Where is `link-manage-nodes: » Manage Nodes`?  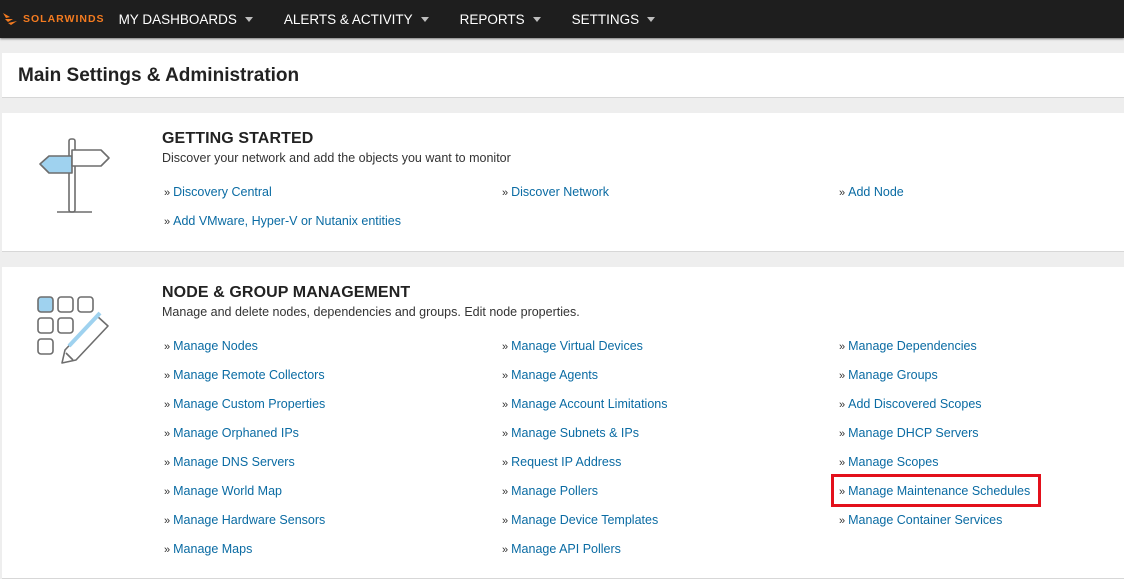 link-manage-nodes: » Manage Nodes is located at coordinates (211, 346).